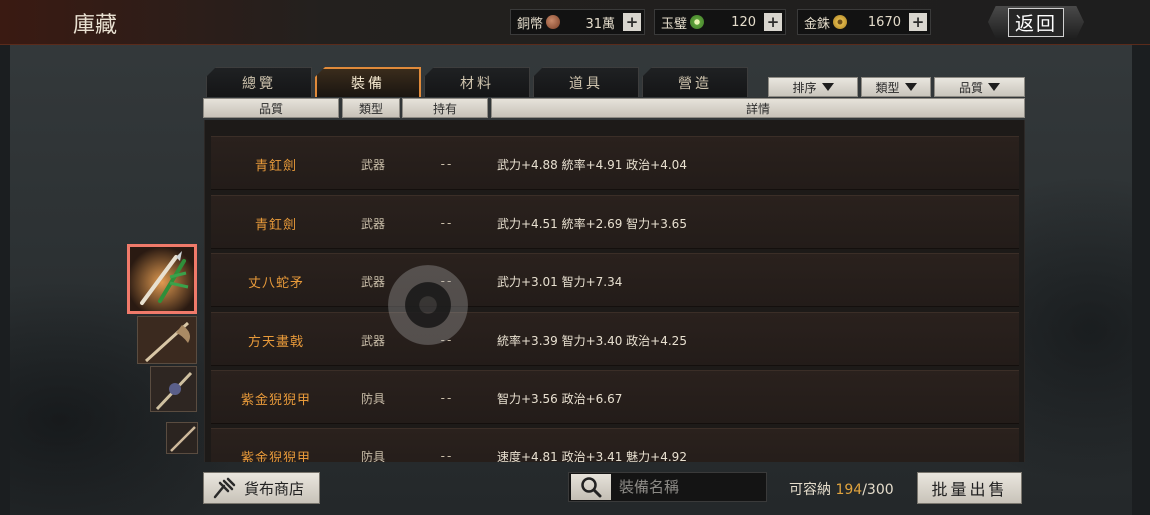  I want to click on sort-label: 排序, so click(804, 87).